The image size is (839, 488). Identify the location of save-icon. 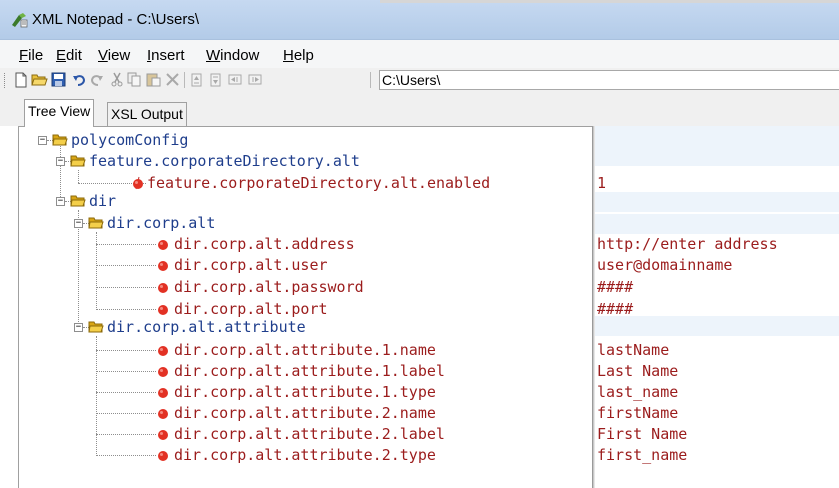
(58, 79).